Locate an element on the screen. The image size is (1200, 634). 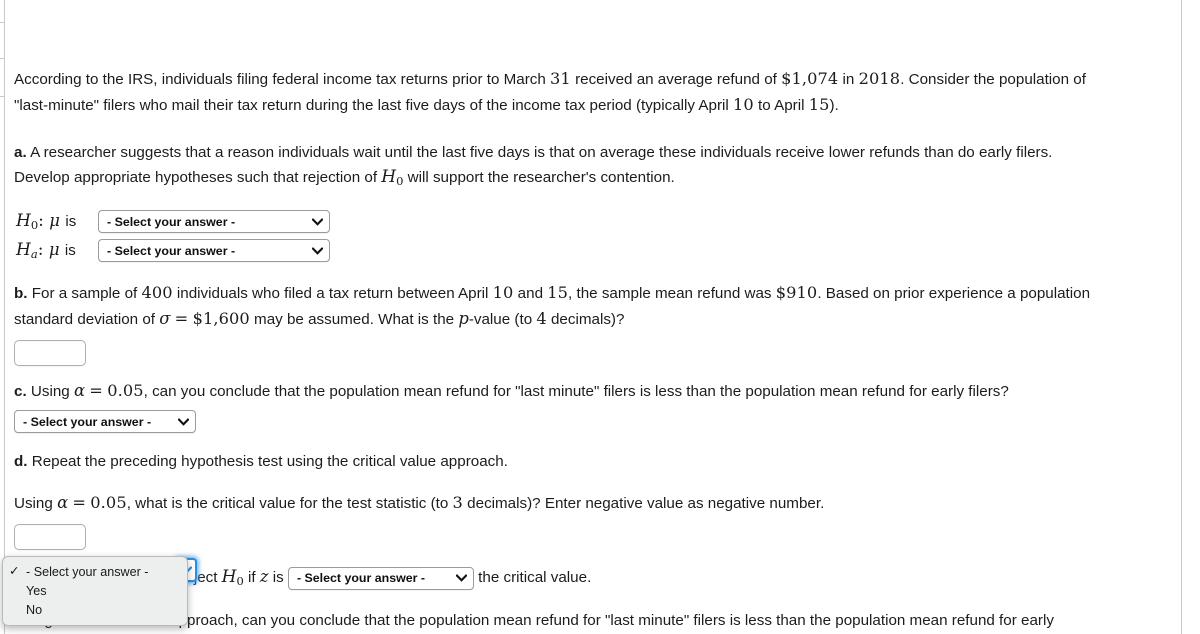
null-hypothesis-row: H0: μ is - Select your answer - is located at coordinates (594, 221).